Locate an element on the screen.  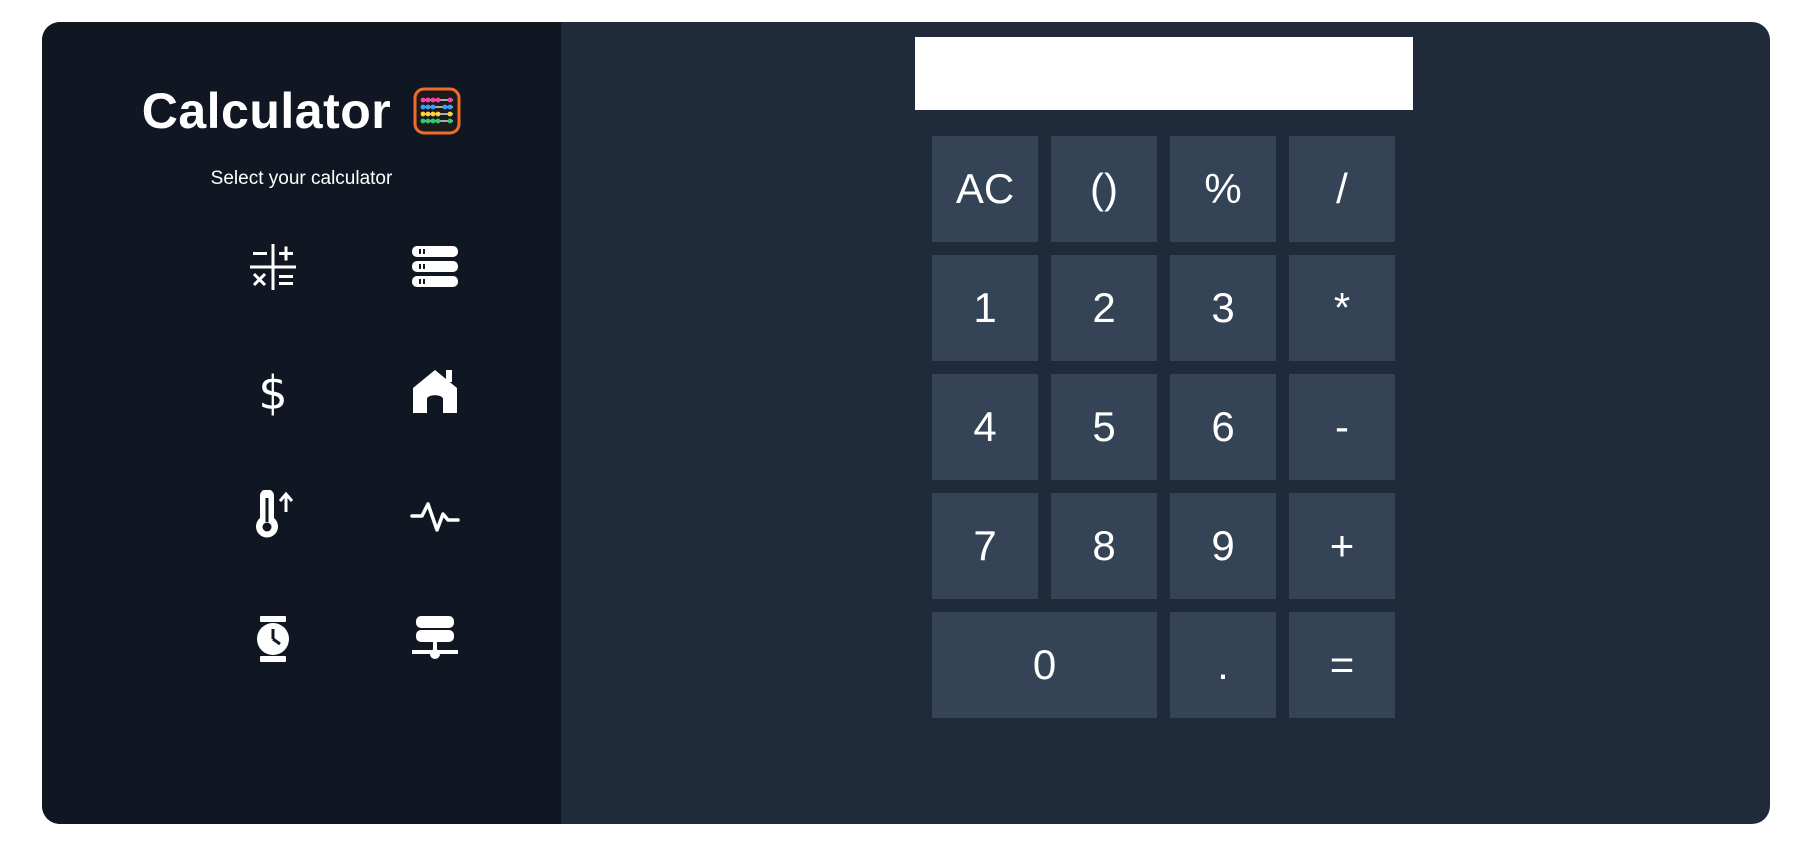
key-5: 5 is located at coordinates (1104, 427).